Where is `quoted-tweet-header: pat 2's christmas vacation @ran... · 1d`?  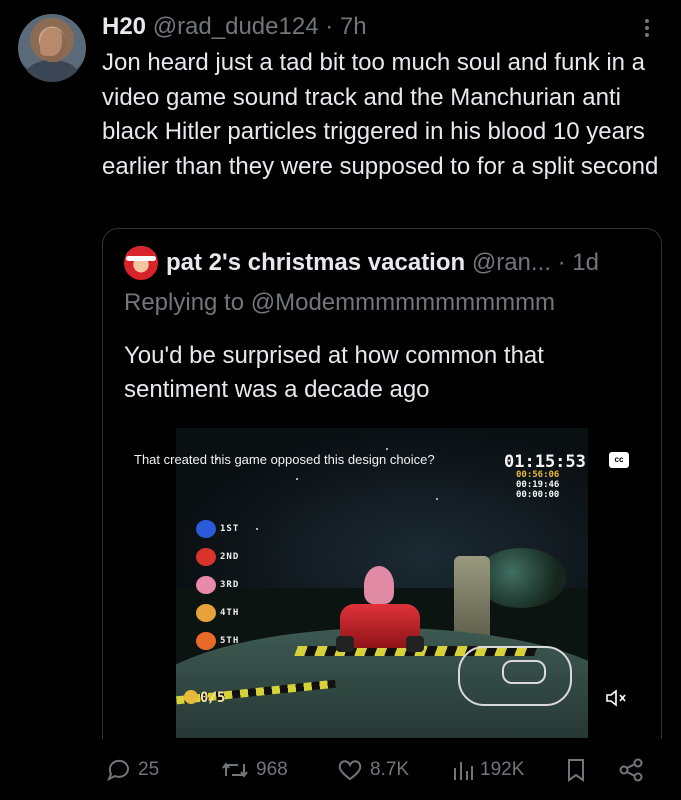
quoted-tweet-header: pat 2's christmas vacation @ran... · 1d is located at coordinates (382, 263).